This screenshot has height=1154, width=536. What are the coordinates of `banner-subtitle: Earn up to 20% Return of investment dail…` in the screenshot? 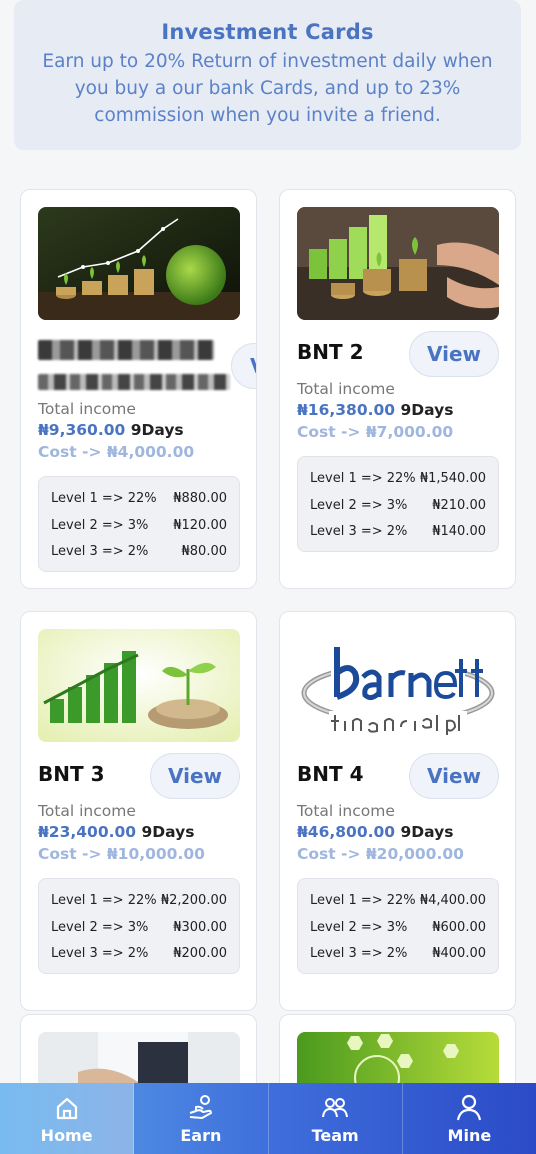 It's located at (267, 88).